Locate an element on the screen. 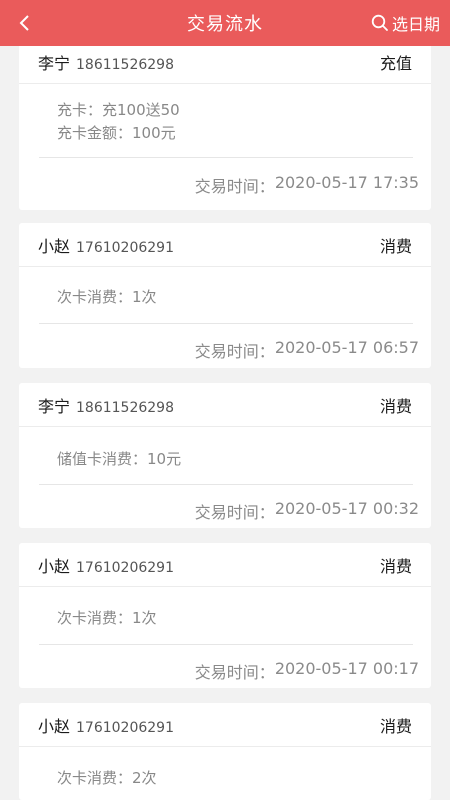  page-title: 交易流水 is located at coordinates (225, 24).